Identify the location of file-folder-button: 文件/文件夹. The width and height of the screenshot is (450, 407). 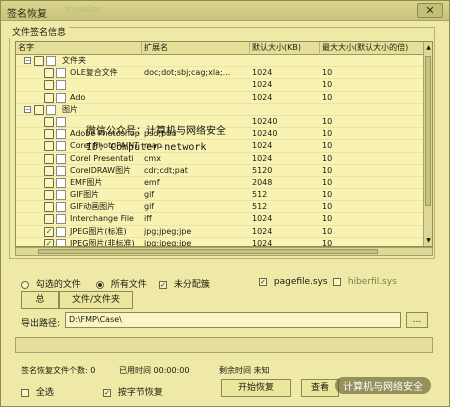
(96, 300).